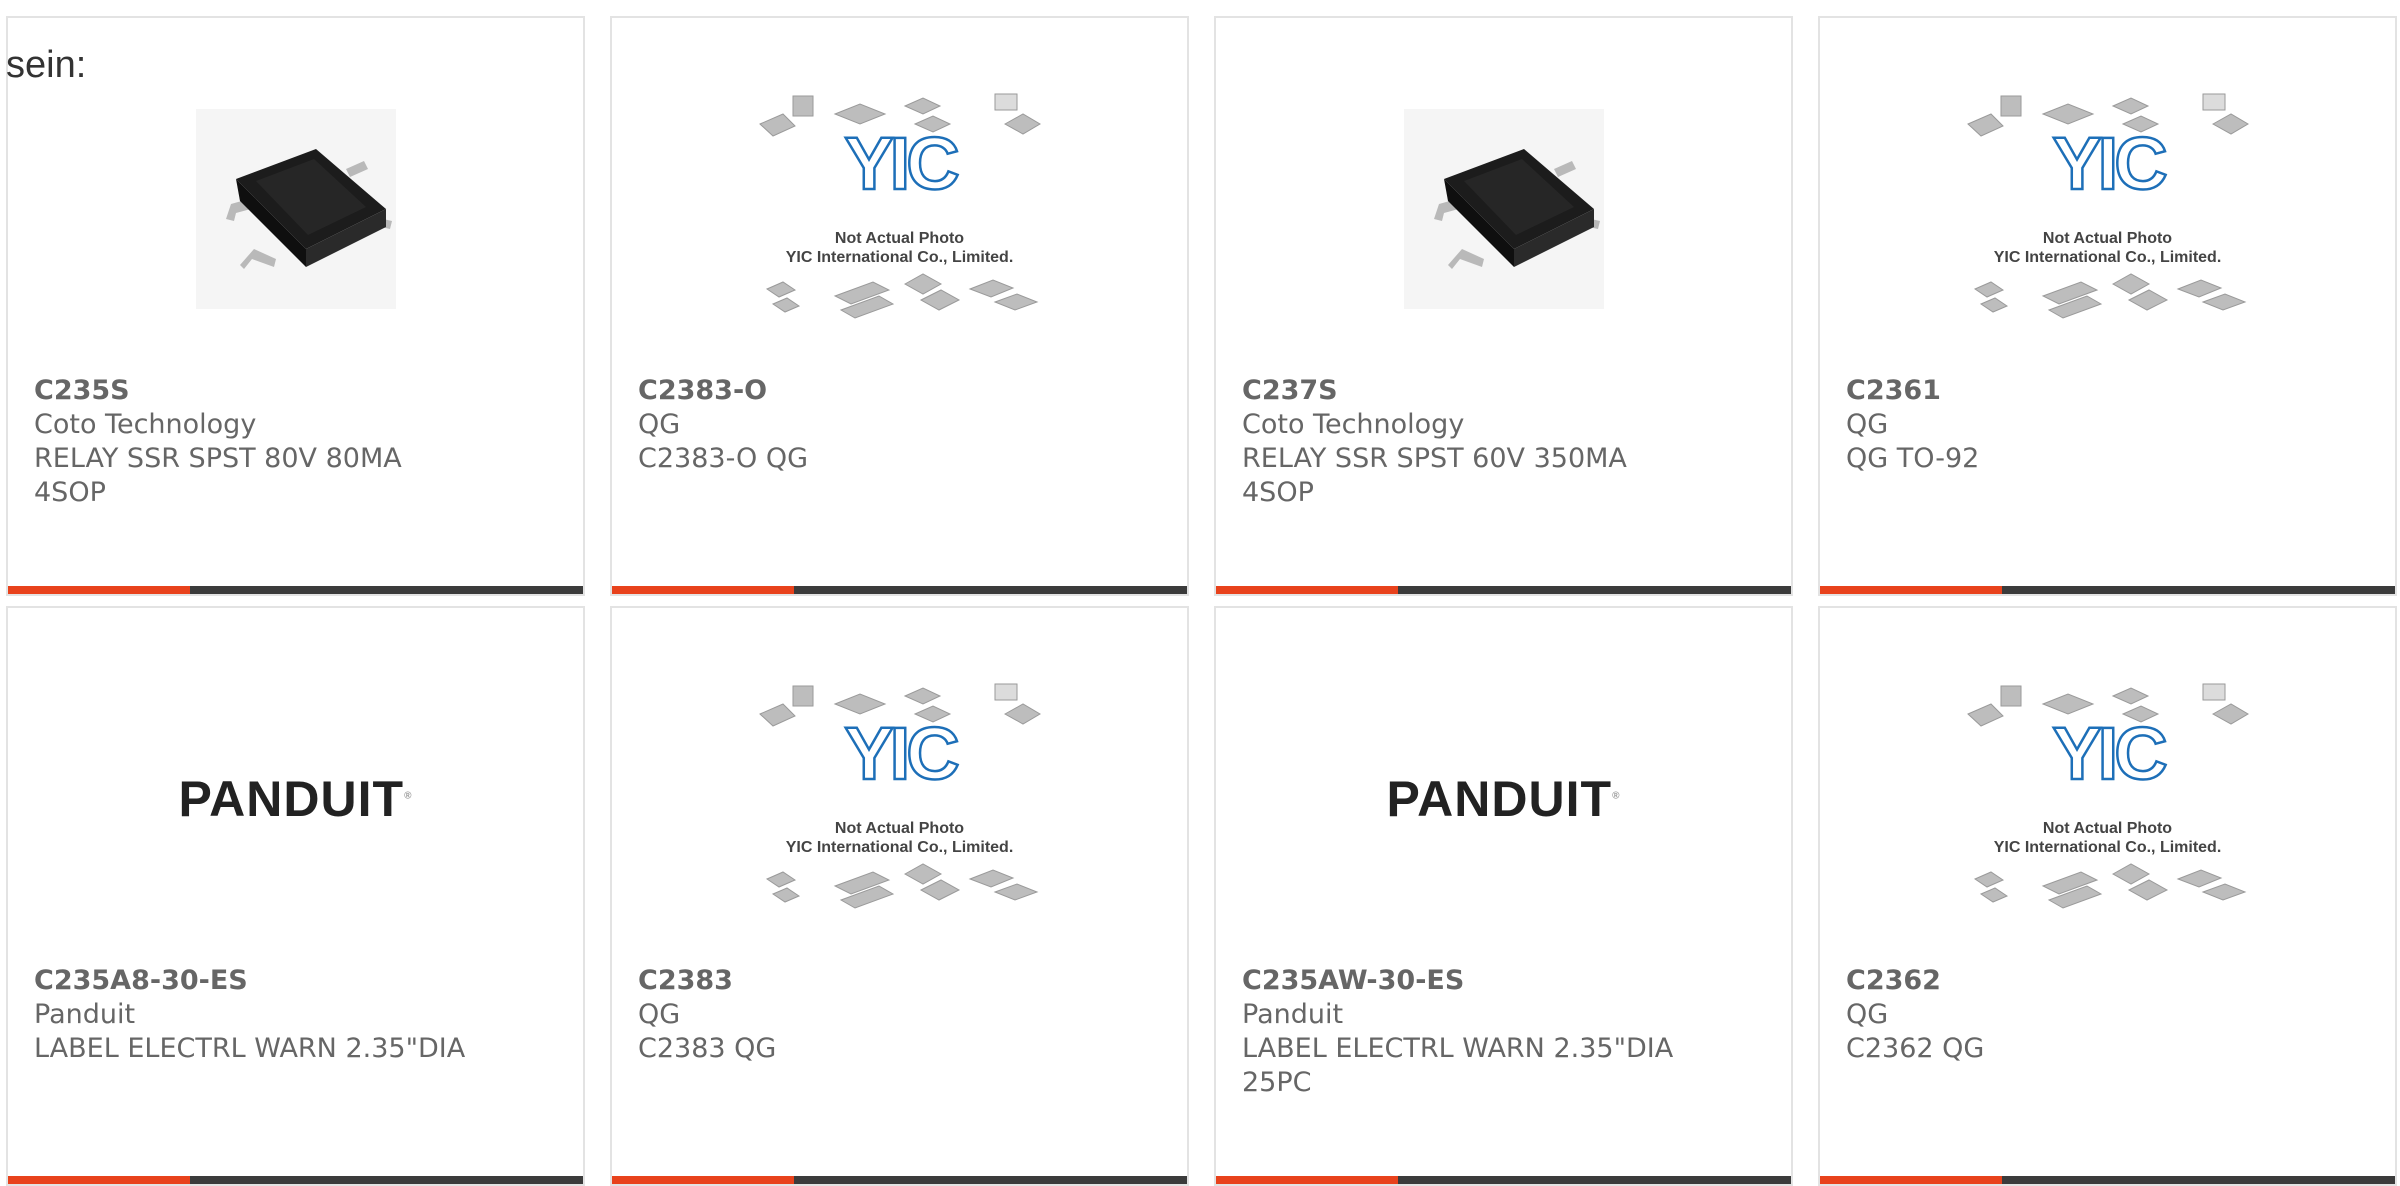 The image size is (2400, 1186). What do you see at coordinates (46, 65) in the screenshot?
I see `lead-text: sein:` at bounding box center [46, 65].